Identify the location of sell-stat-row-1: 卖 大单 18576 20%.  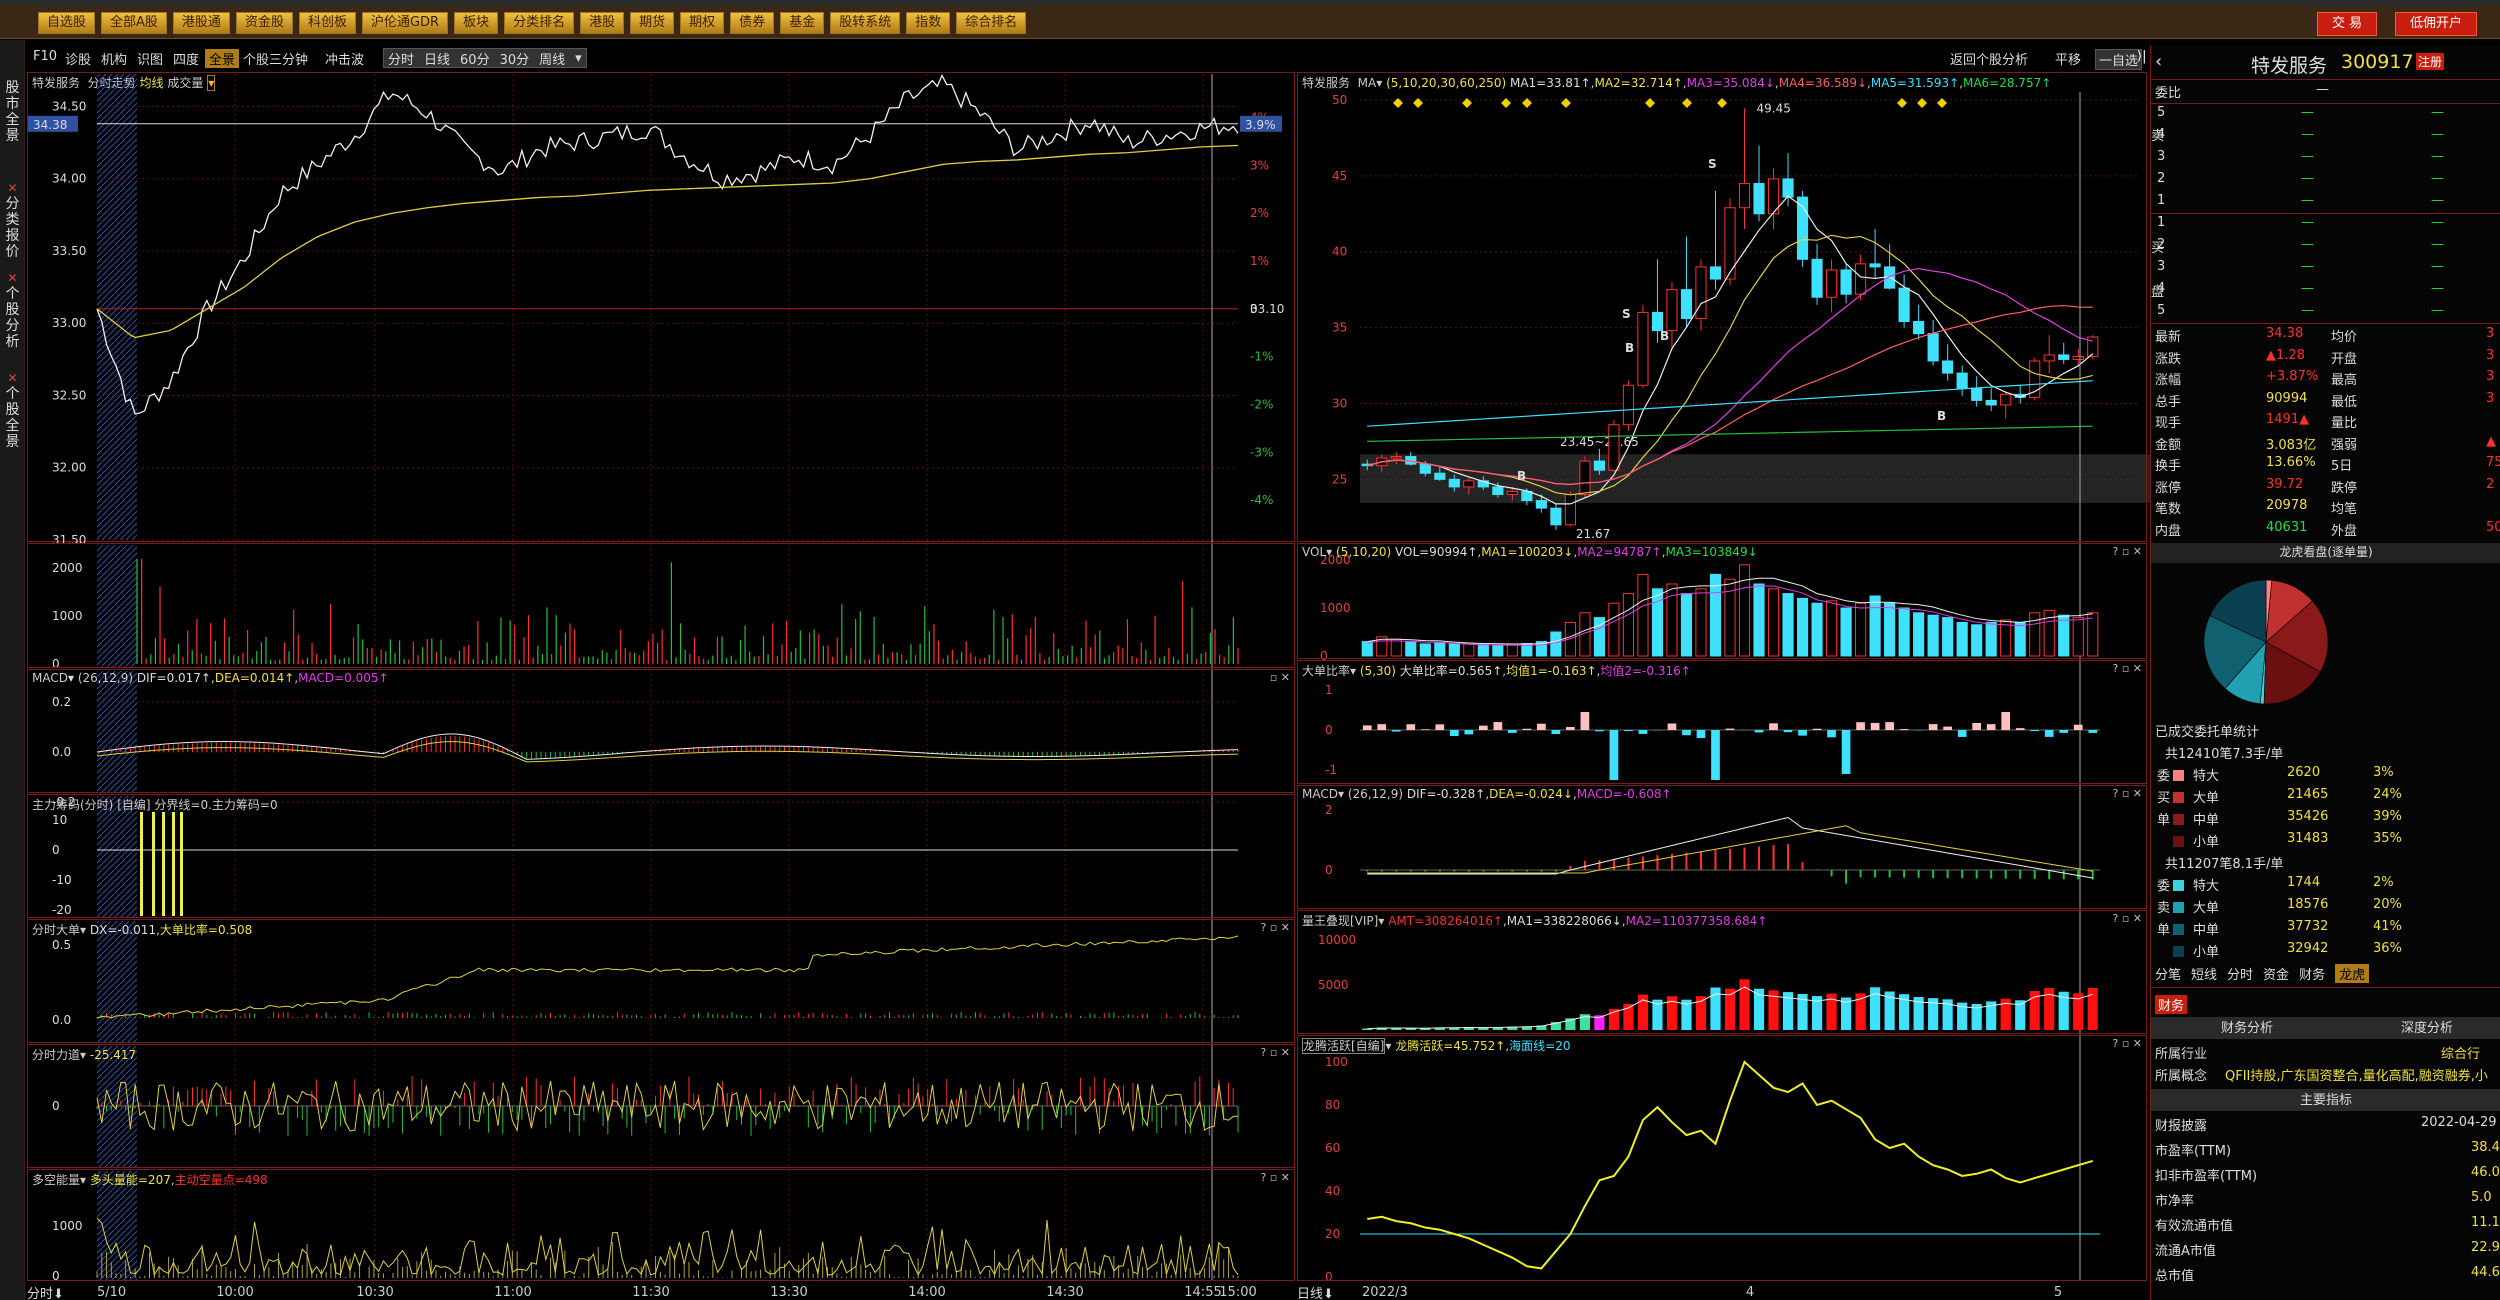
(2325, 908).